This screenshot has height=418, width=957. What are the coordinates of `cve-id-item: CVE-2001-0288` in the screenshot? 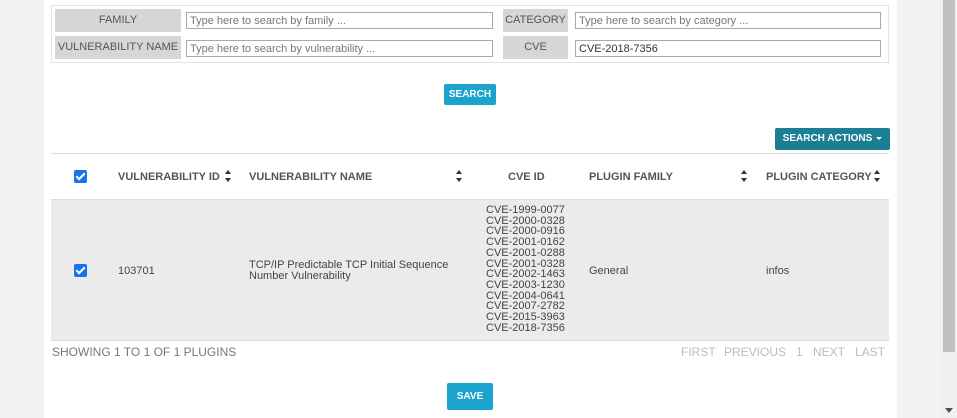 It's located at (525, 252).